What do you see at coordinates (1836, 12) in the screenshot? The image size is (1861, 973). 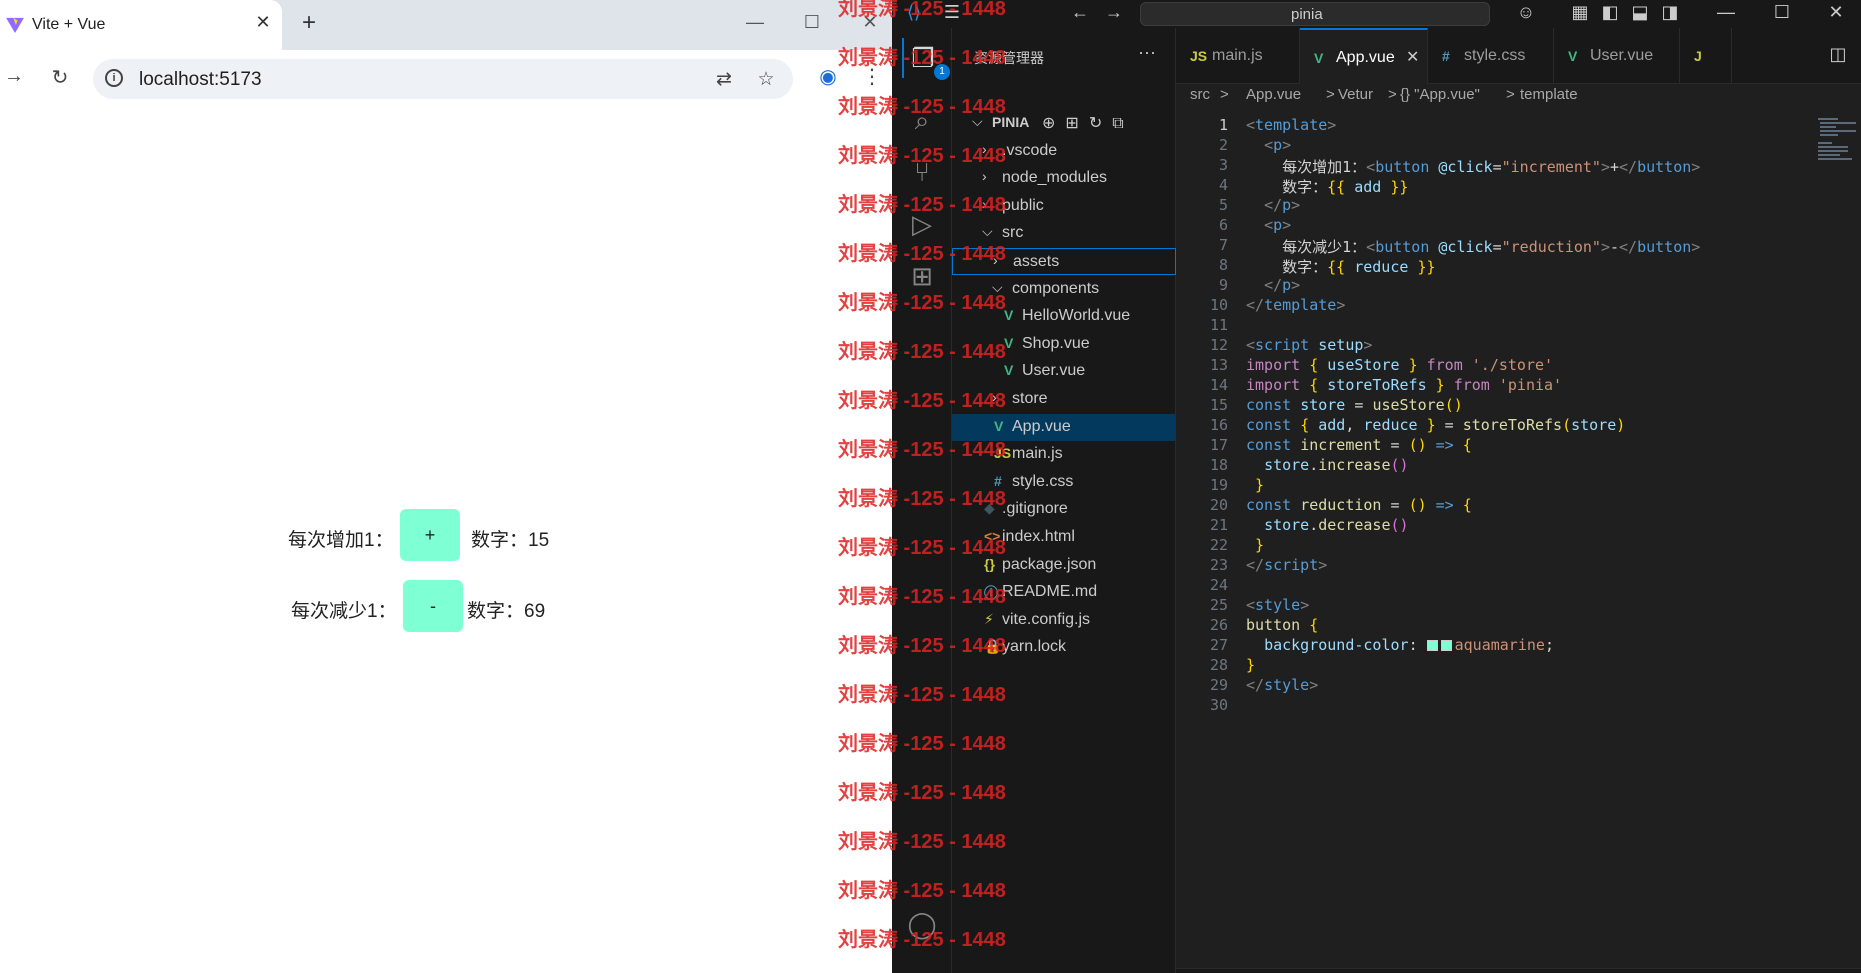 I see `vscode-close-button: ✕` at bounding box center [1836, 12].